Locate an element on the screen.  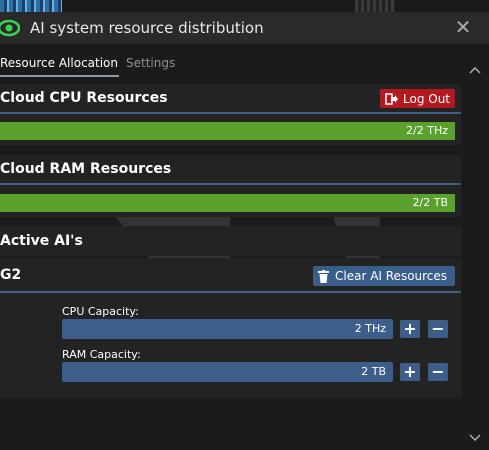
cpu-progress-fill is located at coordinates (227, 131).